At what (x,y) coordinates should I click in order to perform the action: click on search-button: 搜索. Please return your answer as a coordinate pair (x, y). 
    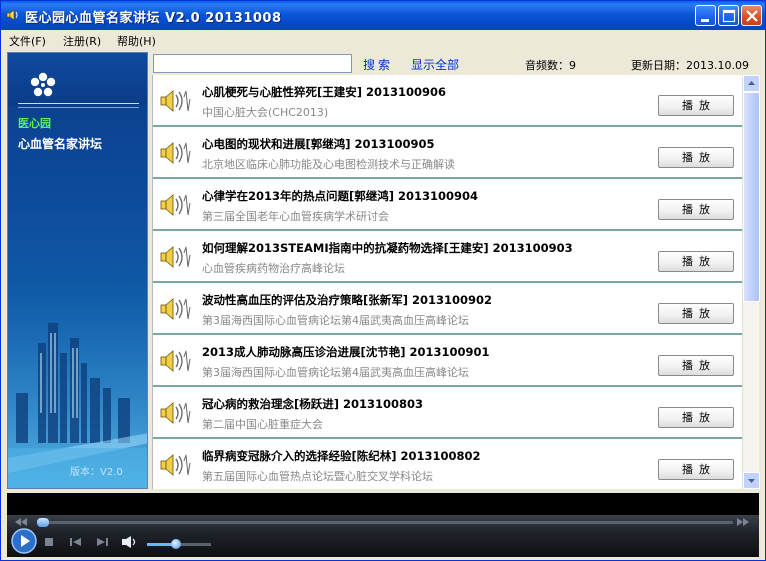
    Looking at the image, I should click on (378, 64).